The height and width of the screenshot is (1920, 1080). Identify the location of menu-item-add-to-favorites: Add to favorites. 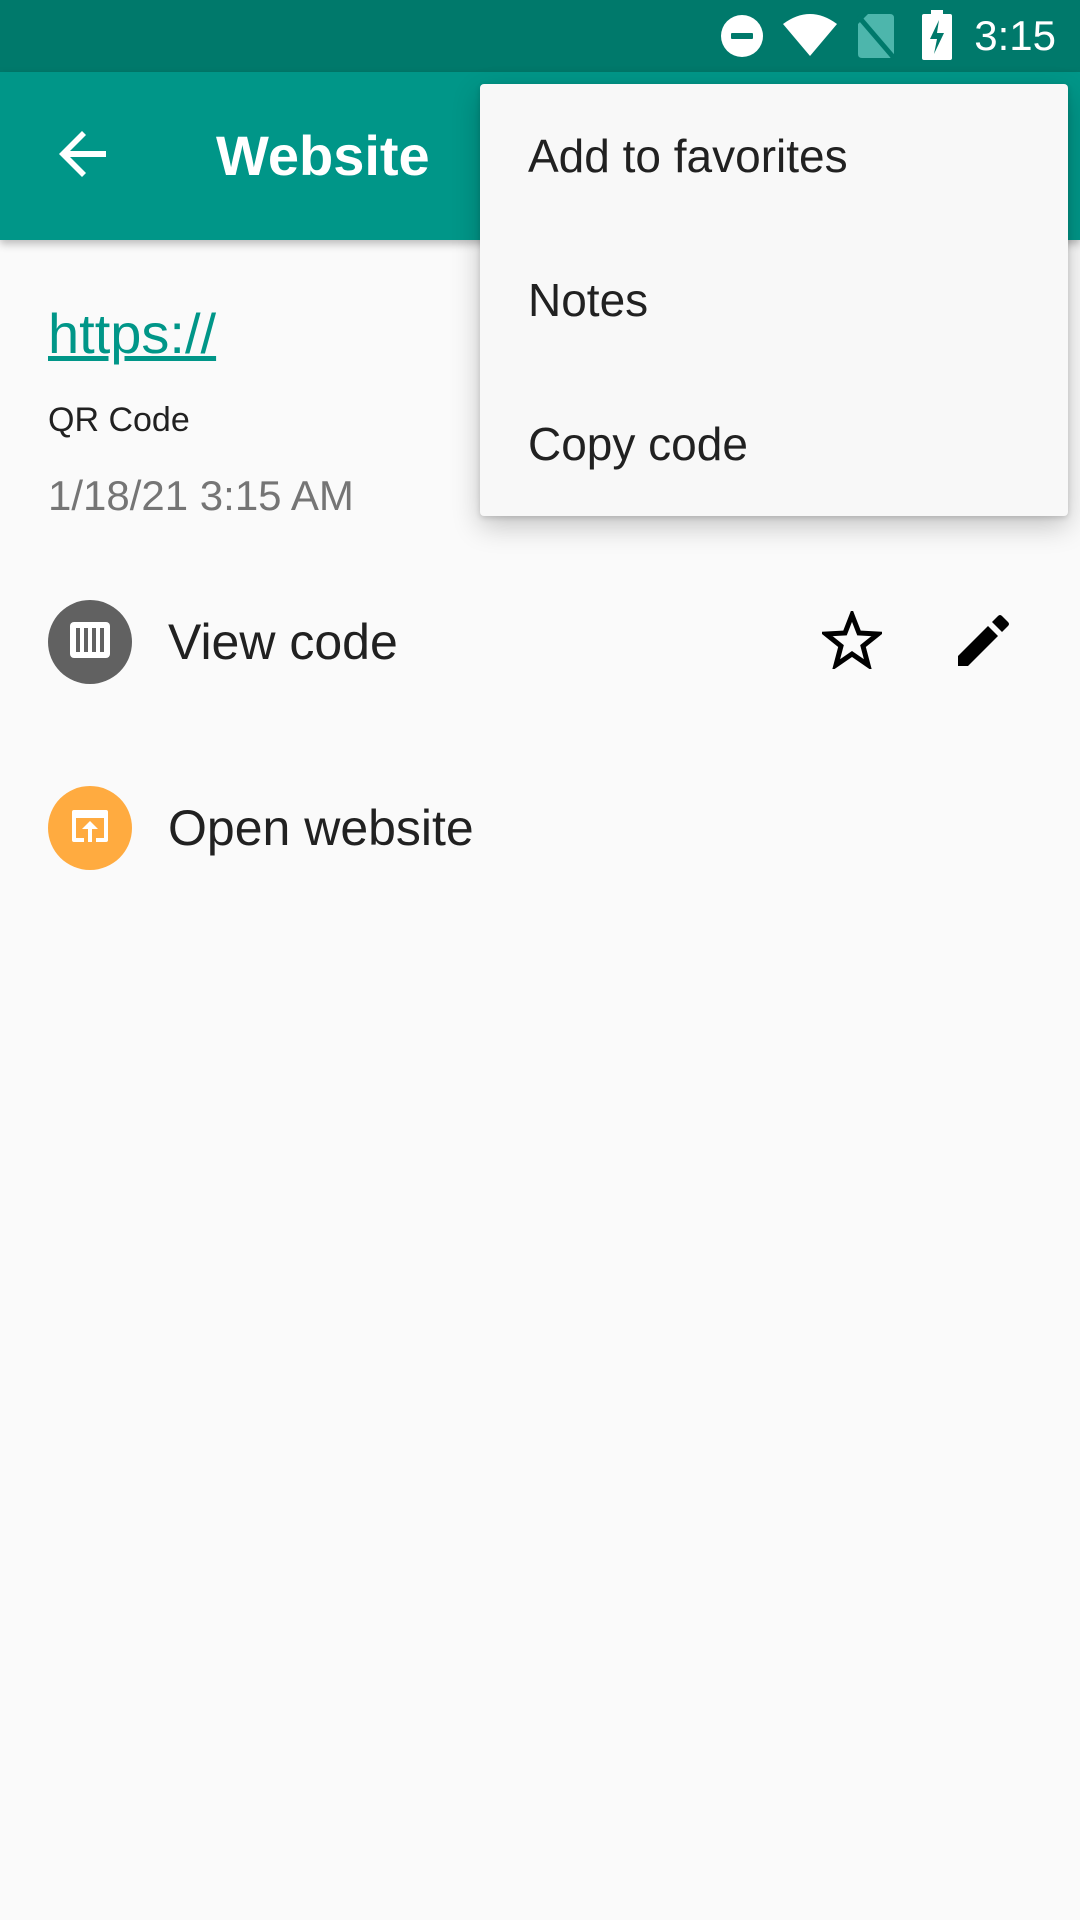
(774, 156).